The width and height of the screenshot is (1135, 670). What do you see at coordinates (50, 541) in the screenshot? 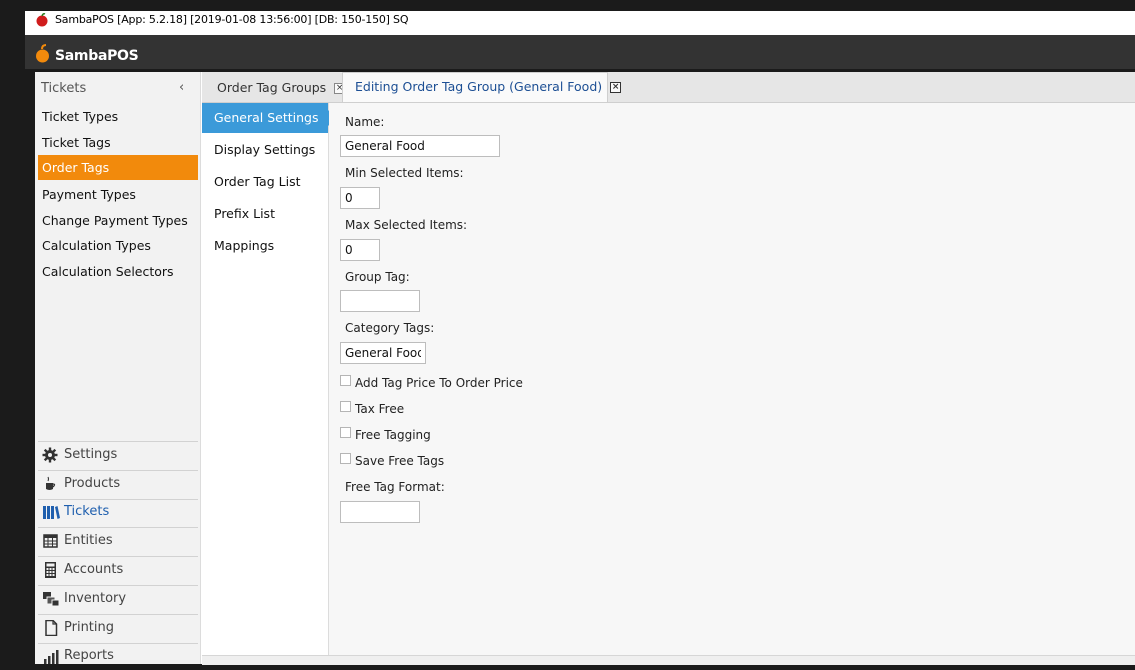
I see `table-icon` at bounding box center [50, 541].